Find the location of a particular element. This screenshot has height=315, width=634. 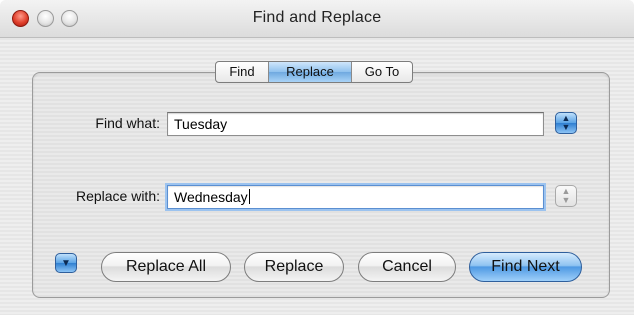

tab-bar: Find Replace Go To is located at coordinates (314, 72).